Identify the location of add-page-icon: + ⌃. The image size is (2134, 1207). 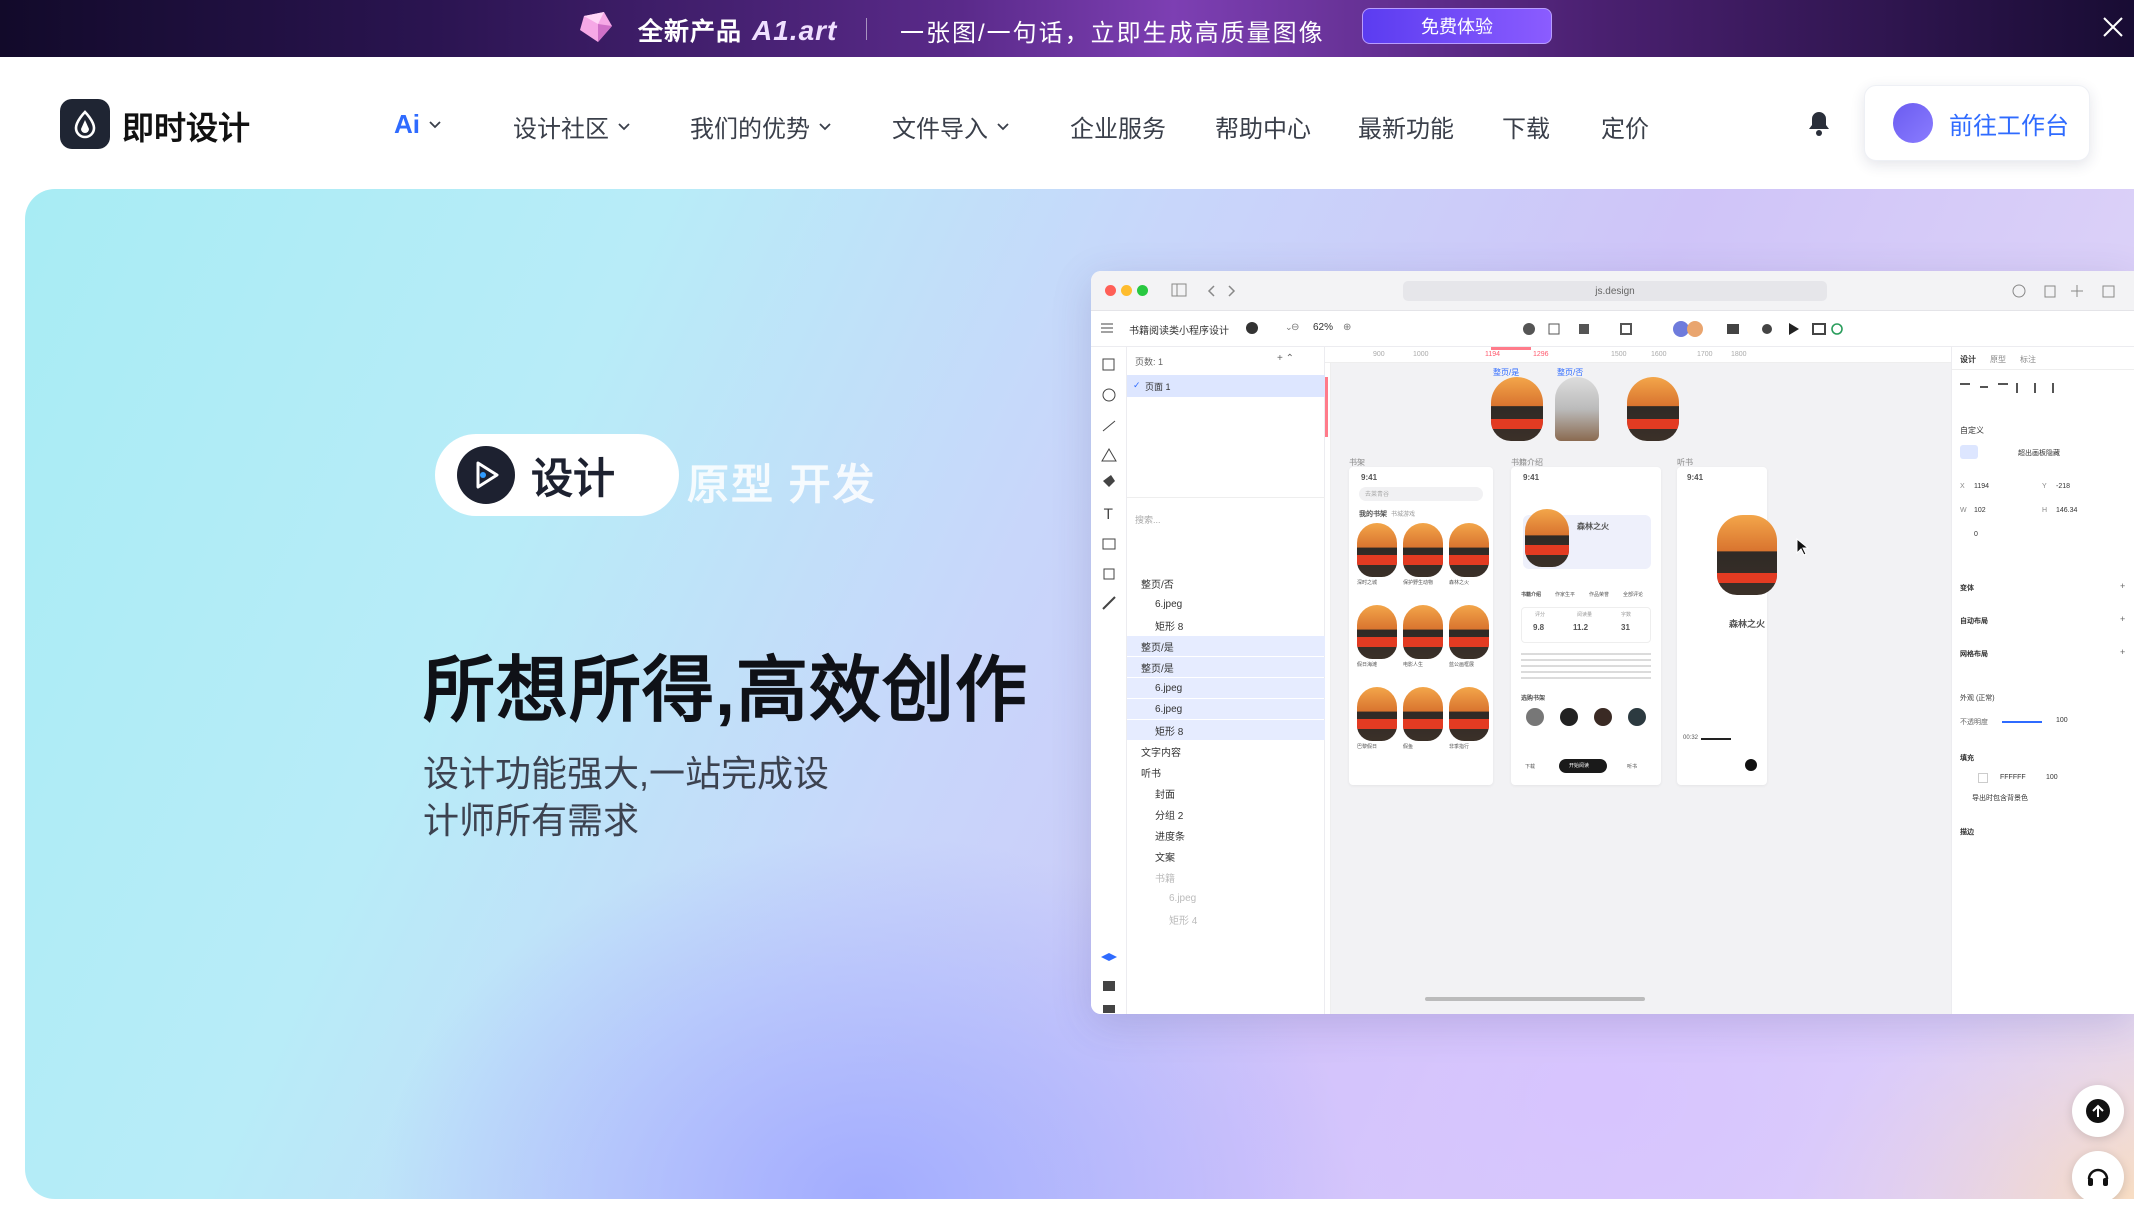
(1285, 358).